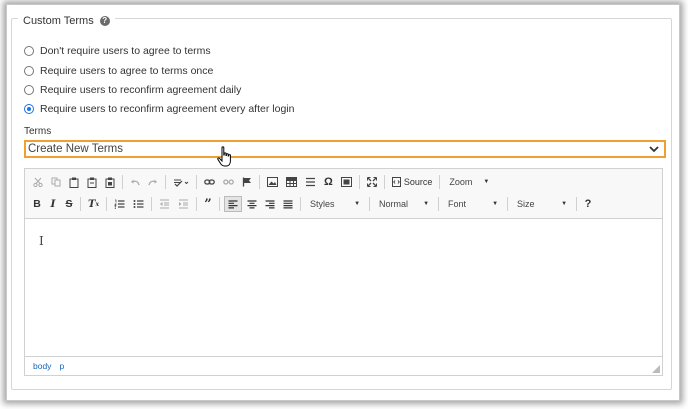 This screenshot has width=688, height=409. I want to click on blockquote-icon: ”, so click(208, 204).